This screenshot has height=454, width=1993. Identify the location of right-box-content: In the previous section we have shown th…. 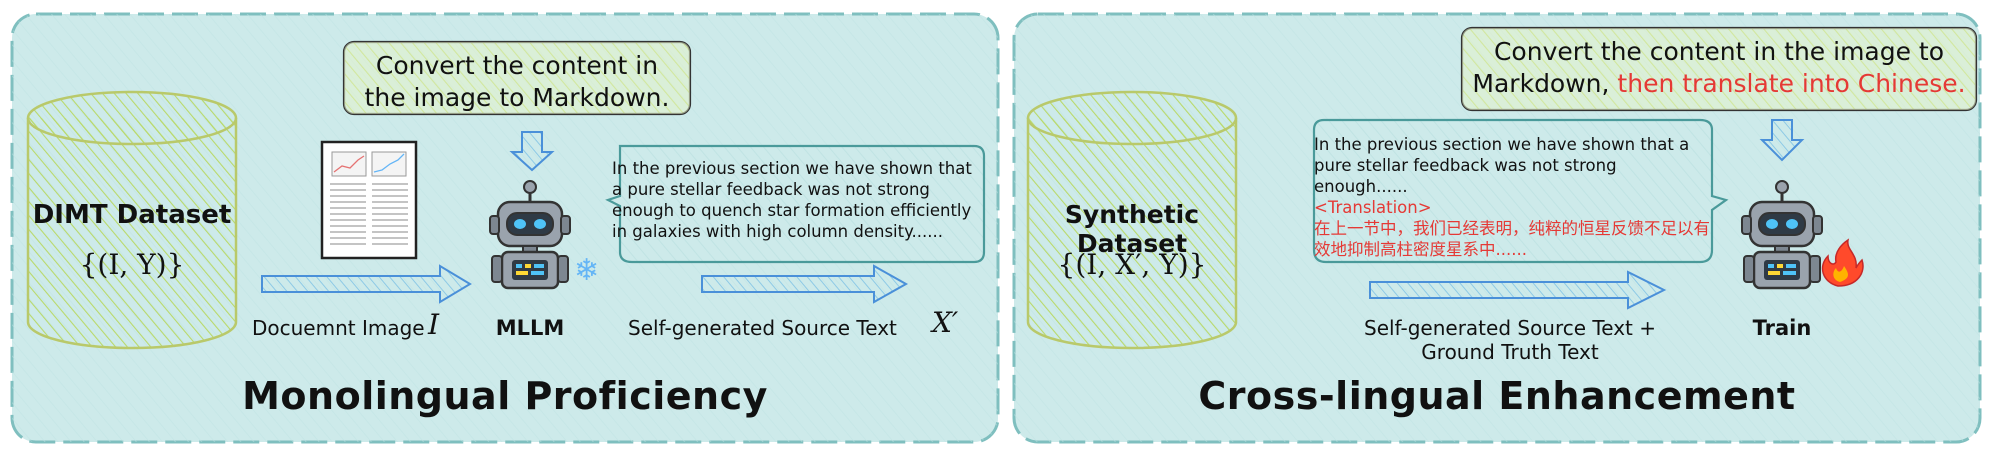
(1512, 197).